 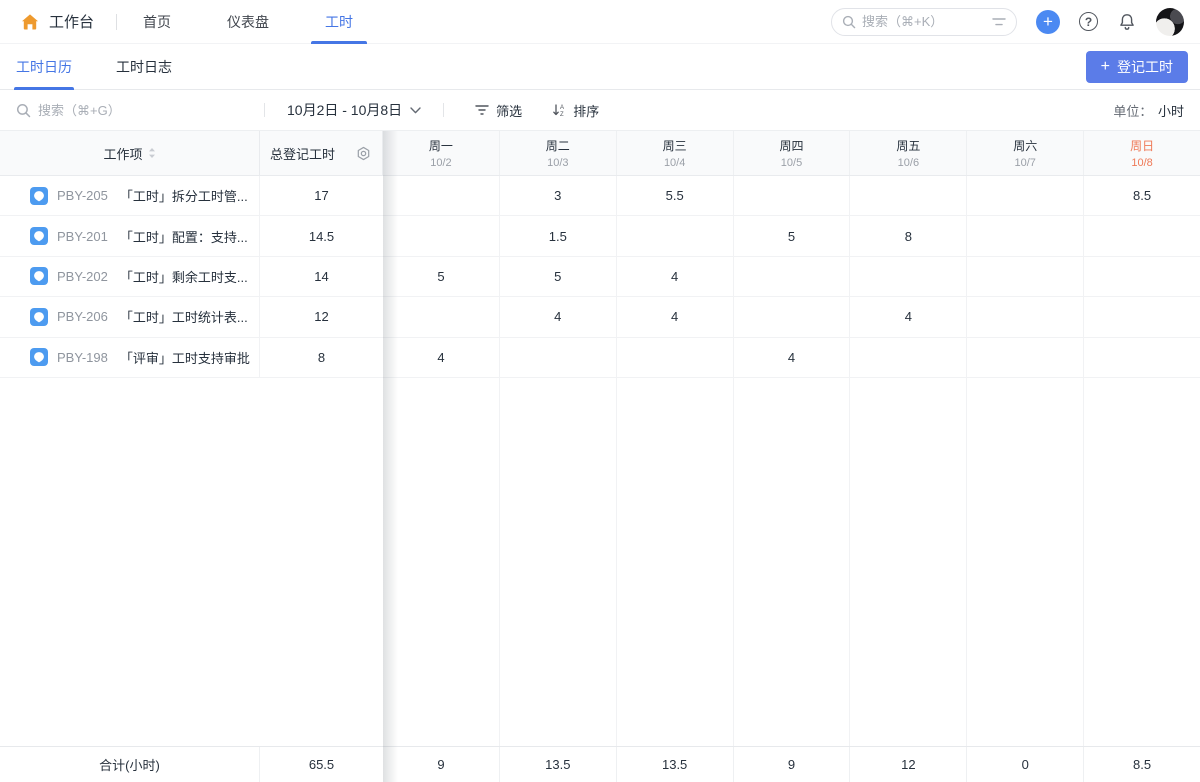 I want to click on footer-grand-total: 65.5, so click(x=321, y=764).